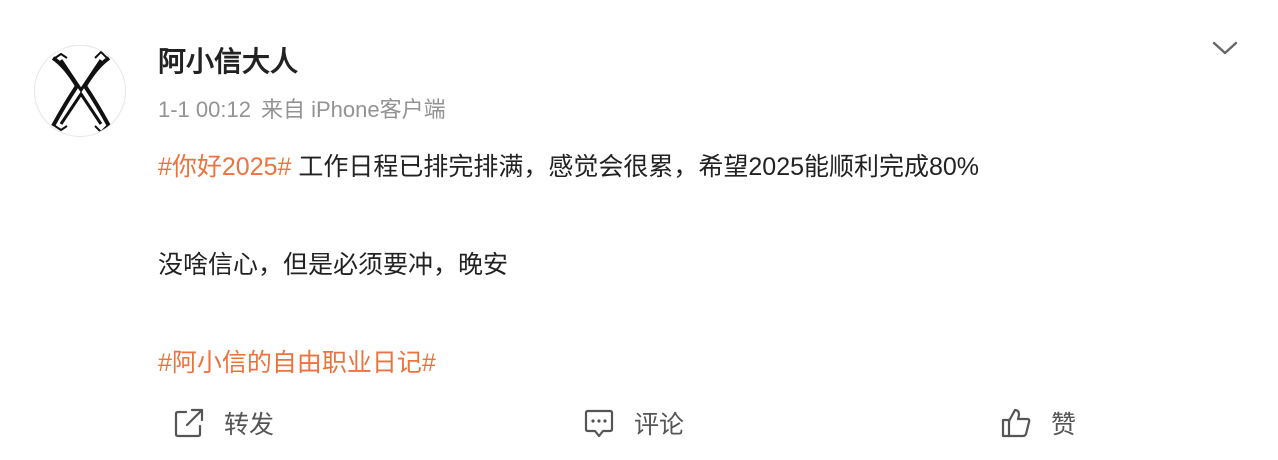  I want to click on x-logo-avatar, so click(81, 92).